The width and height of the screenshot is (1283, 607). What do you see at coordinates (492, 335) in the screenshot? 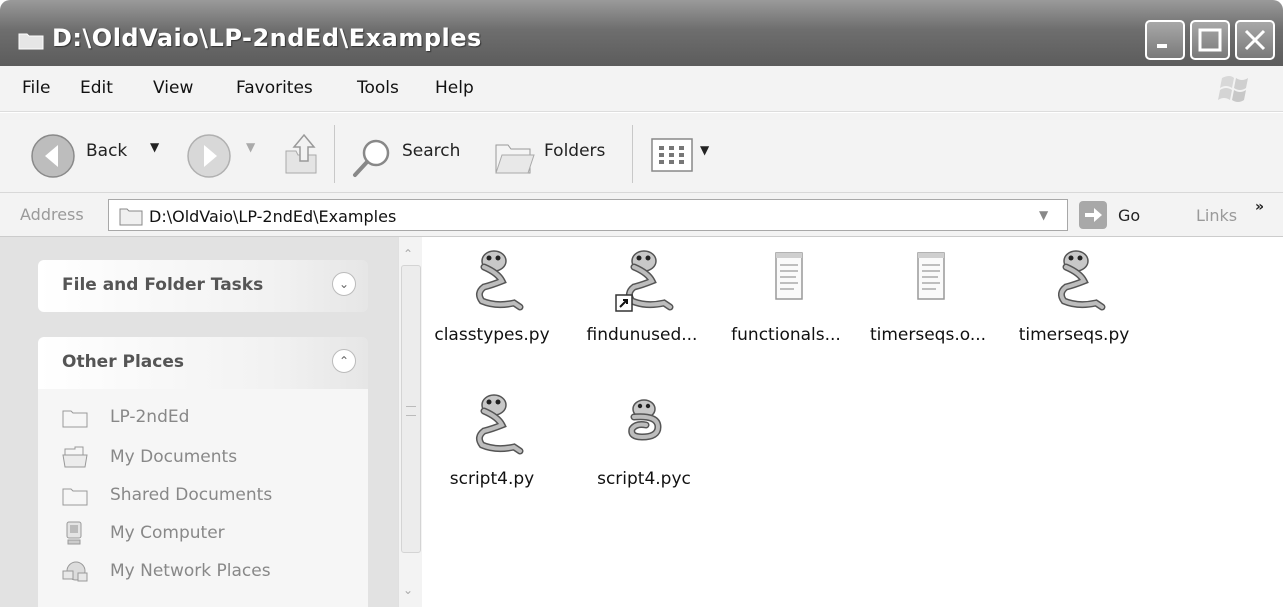
I see `file-name: classtypes.py` at bounding box center [492, 335].